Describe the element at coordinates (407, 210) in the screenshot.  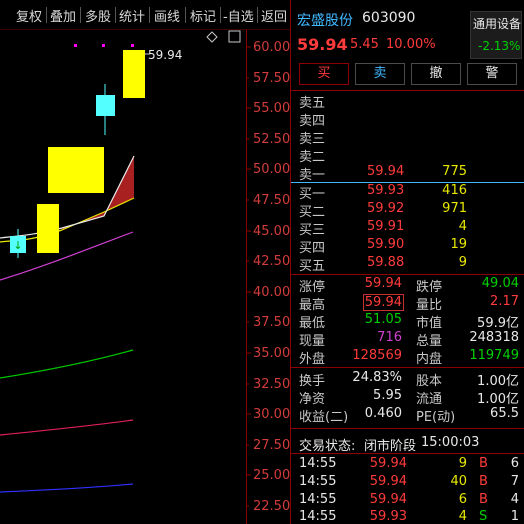
I see `bid-row-2: 买二 59.92 971` at that location.